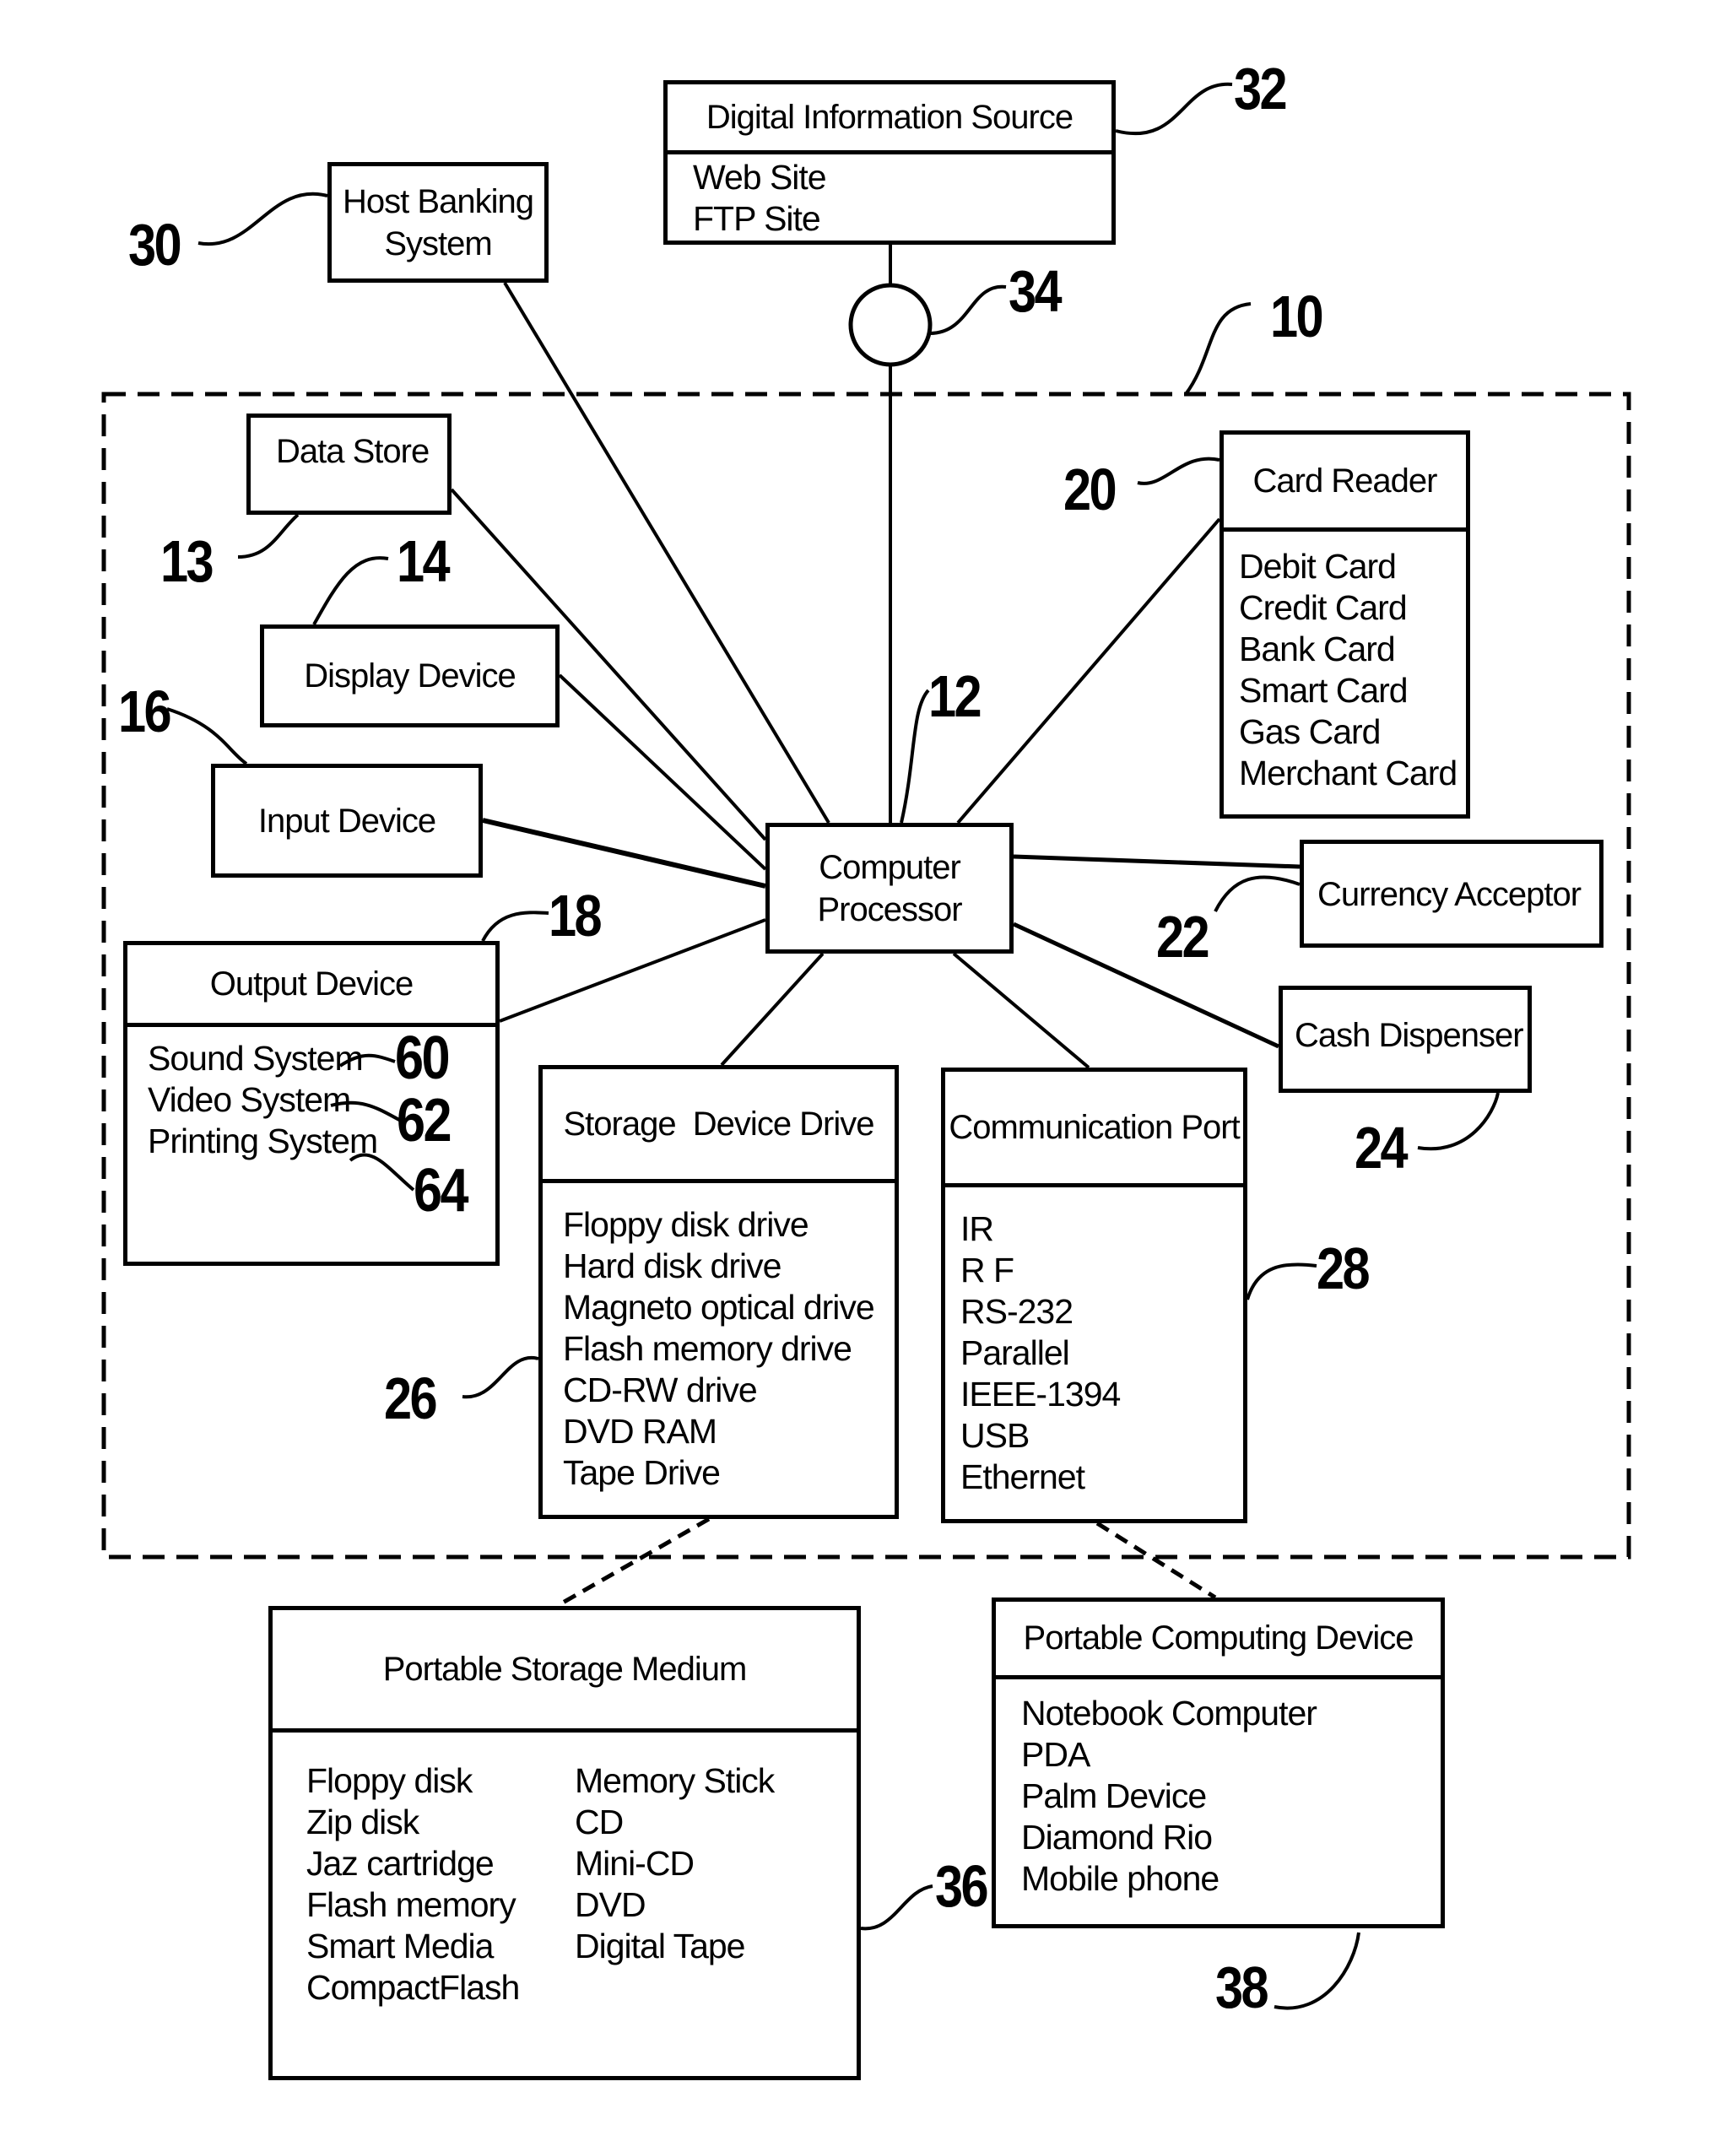 The width and height of the screenshot is (1736, 2130). What do you see at coordinates (1344, 1268) in the screenshot?
I see `ref-28: 28` at bounding box center [1344, 1268].